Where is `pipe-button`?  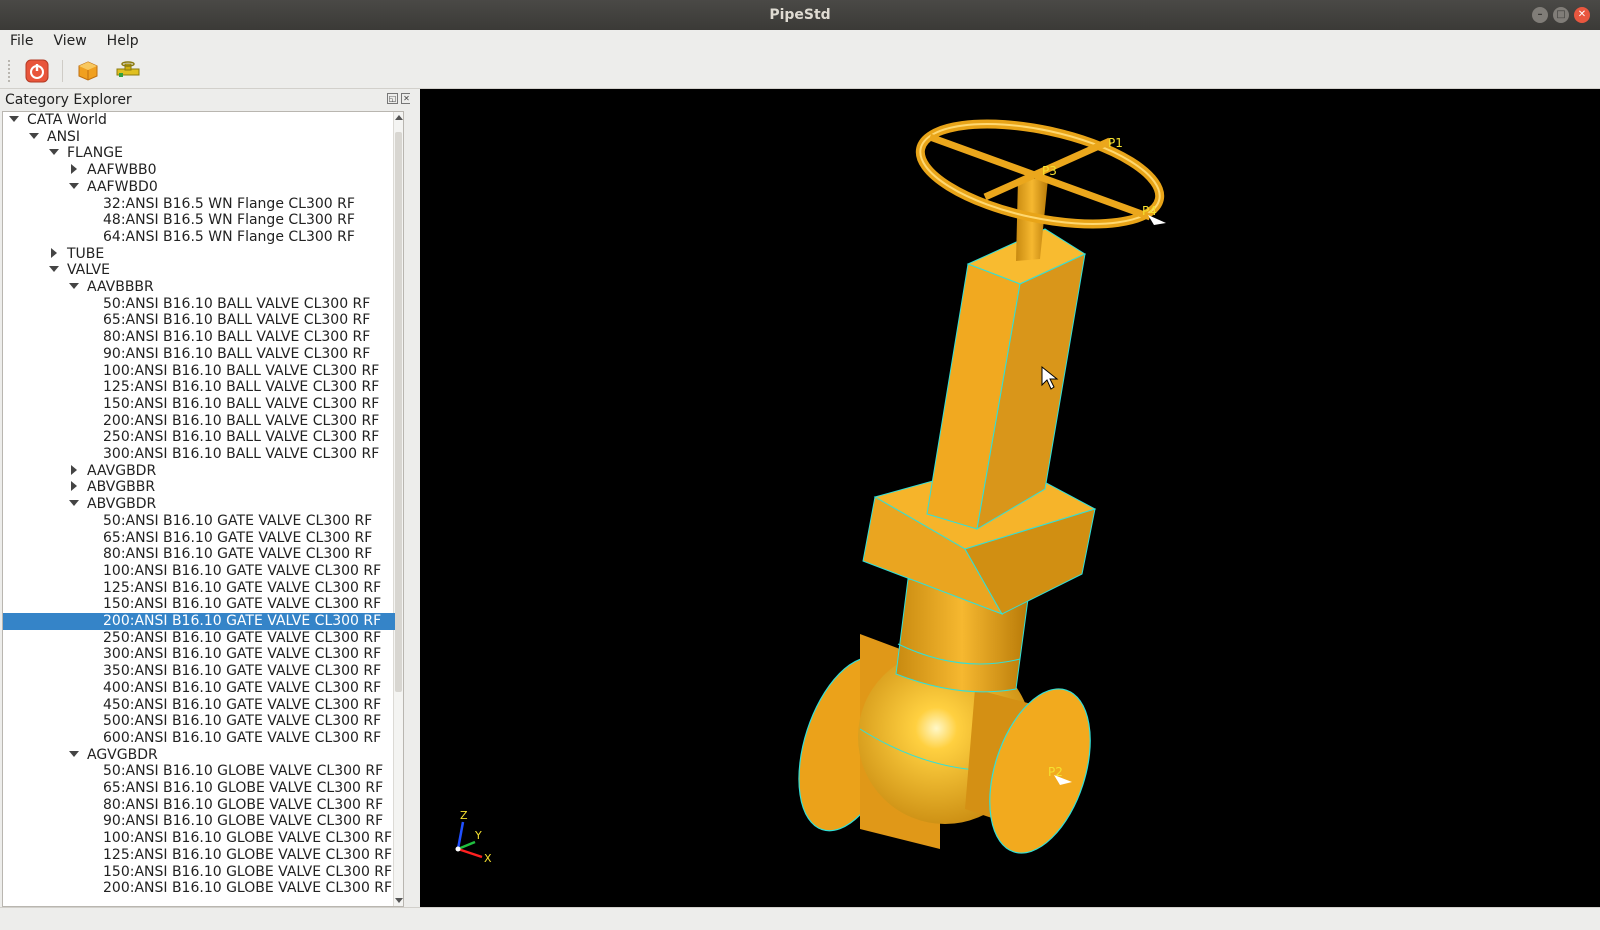 pipe-button is located at coordinates (128, 71).